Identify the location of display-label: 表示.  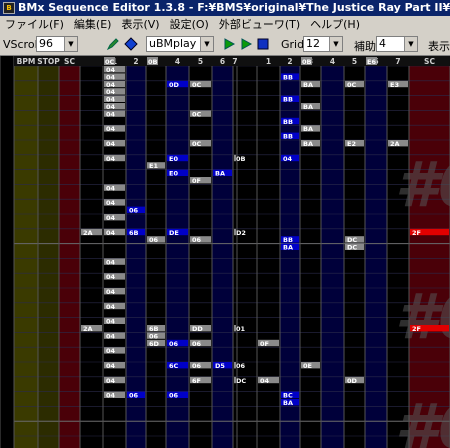
(439, 46).